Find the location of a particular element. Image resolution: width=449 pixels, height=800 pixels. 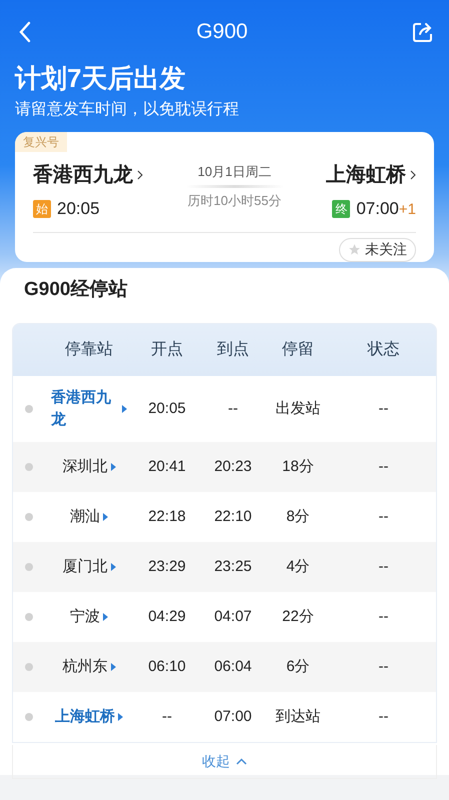

stay-duration: 18分 is located at coordinates (298, 466).